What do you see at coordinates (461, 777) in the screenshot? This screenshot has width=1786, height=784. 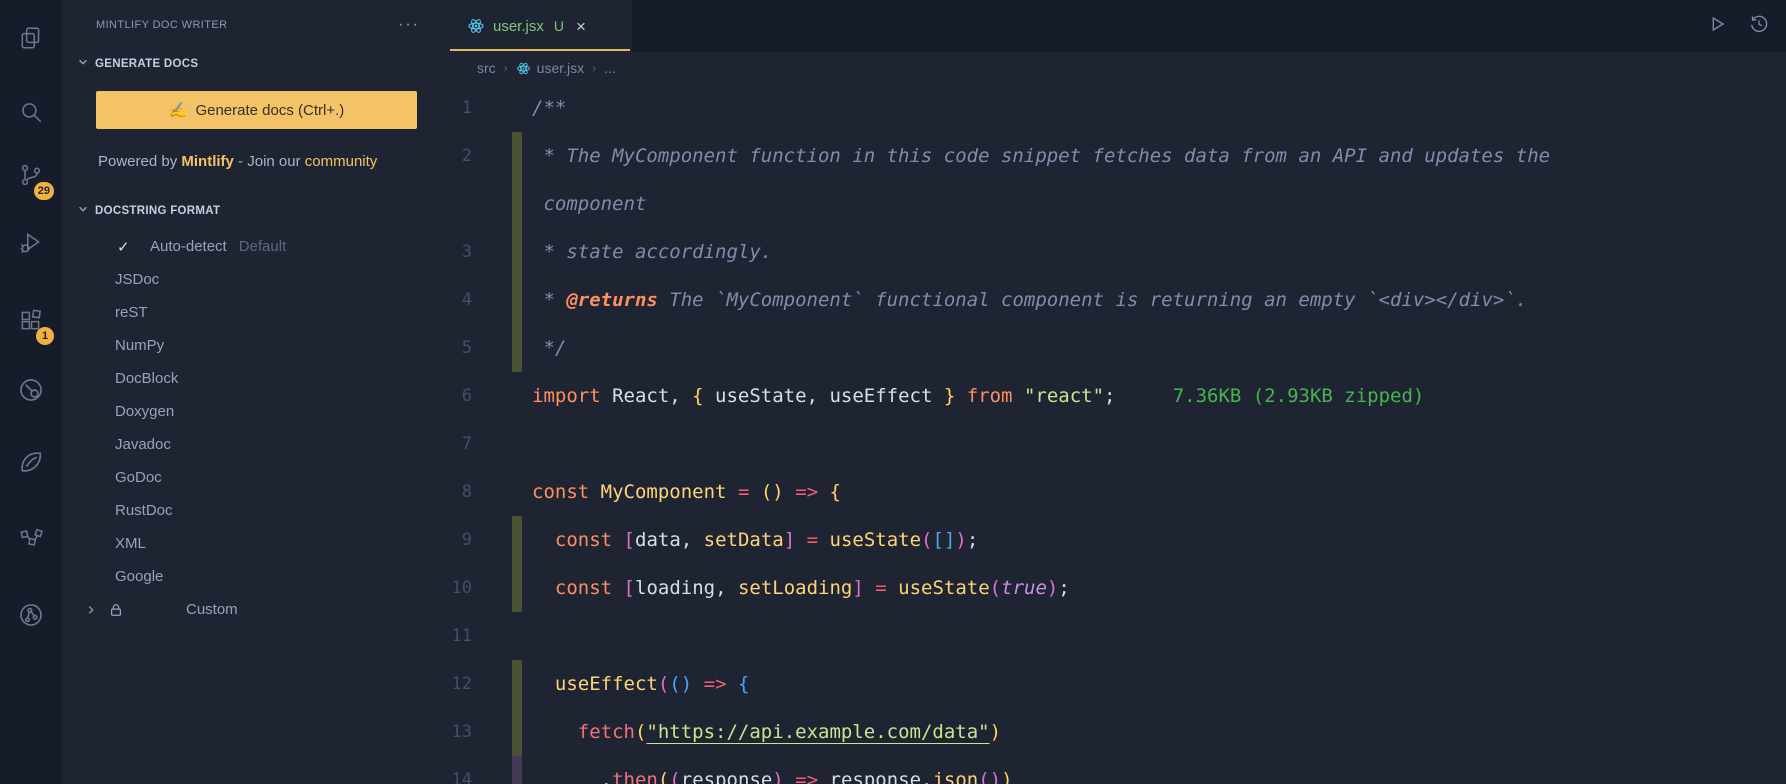 I see `line-number: 14` at bounding box center [461, 777].